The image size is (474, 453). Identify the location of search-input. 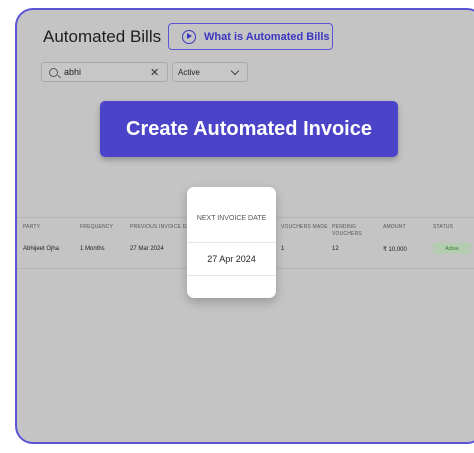
(105, 72).